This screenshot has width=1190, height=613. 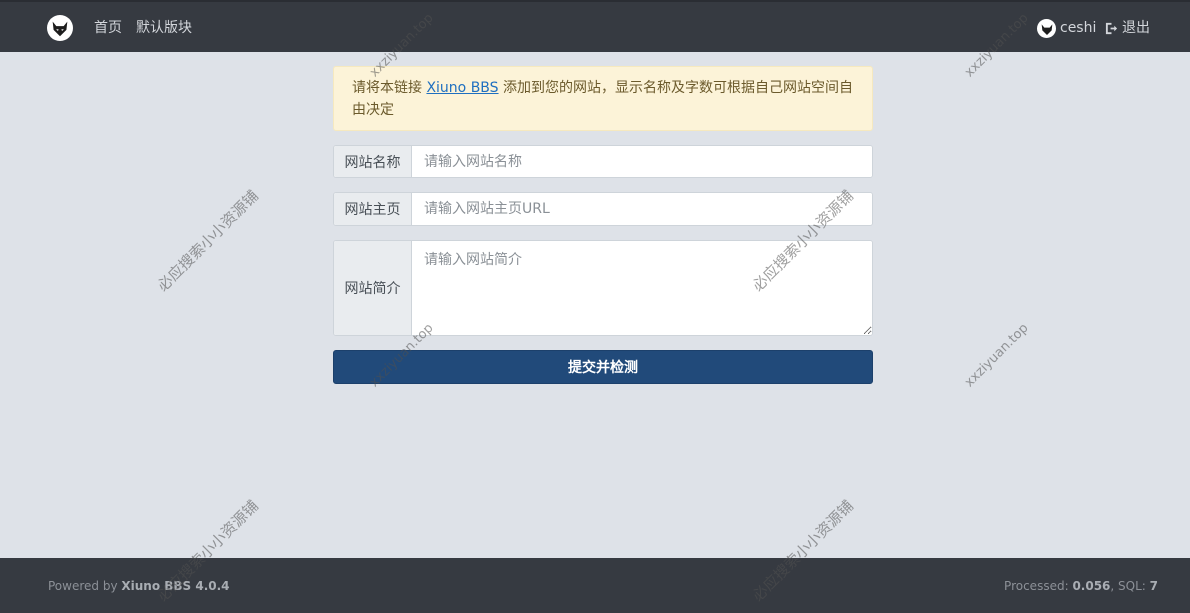 I want to click on site-url-group: 网站主页, so click(x=603, y=209).